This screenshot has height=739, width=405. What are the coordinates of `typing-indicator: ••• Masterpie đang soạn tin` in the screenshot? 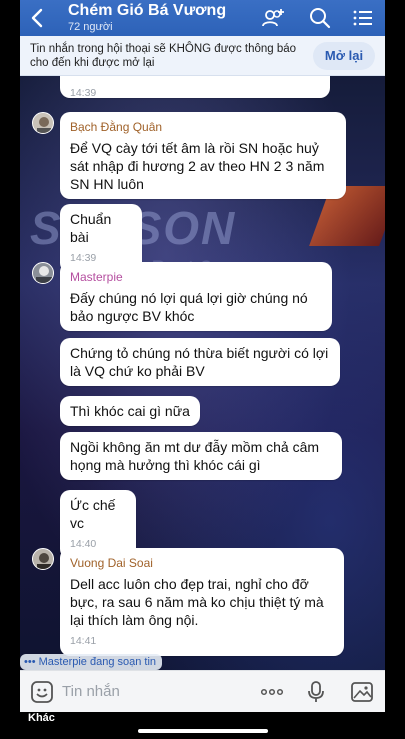 It's located at (91, 662).